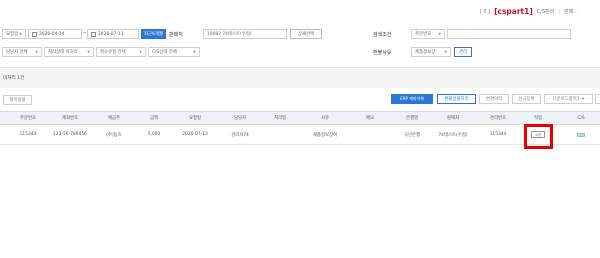 Image resolution: width=600 pixels, height=258 pixels. I want to click on overflow-button, so click(597, 99).